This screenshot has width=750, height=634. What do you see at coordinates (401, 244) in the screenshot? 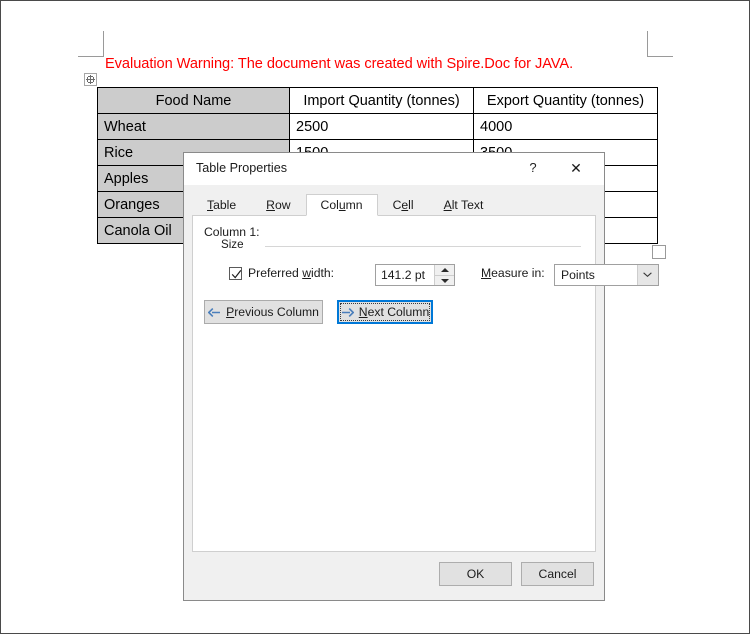
I see `size-group: Size` at bounding box center [401, 244].